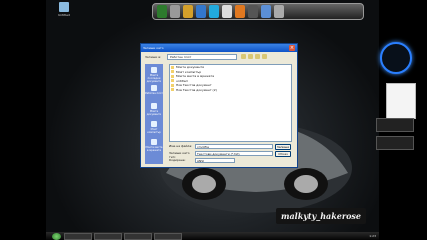 Image resolution: width=427 pixels, height=240 pixels. I want to click on recent-documents-icon, so click(154, 70).